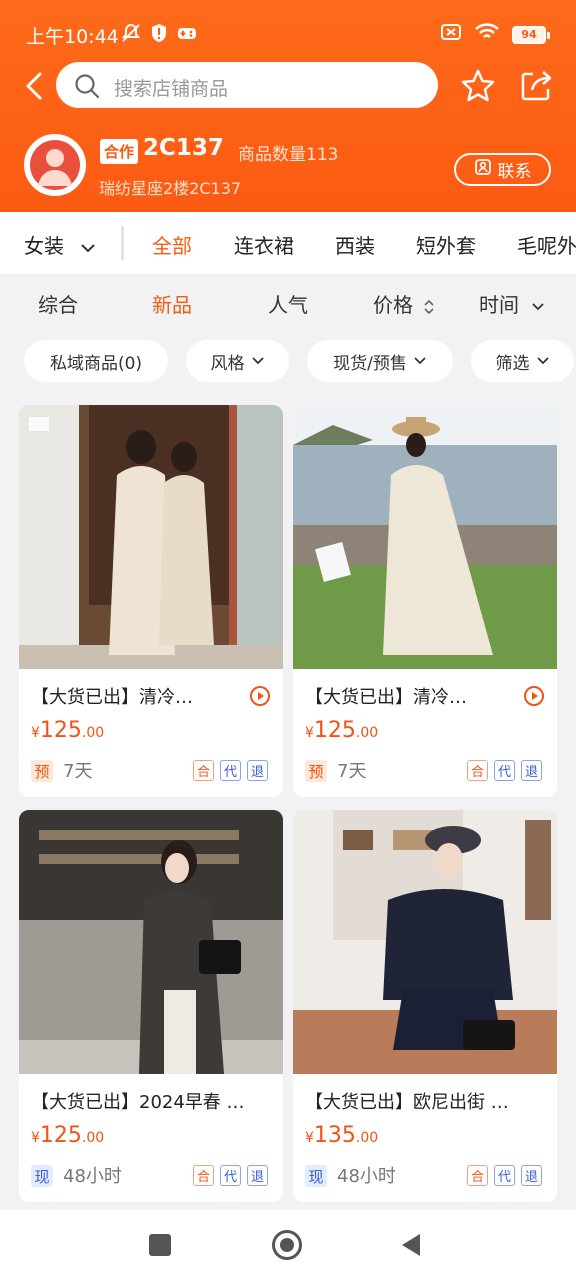  I want to click on search-row: 搜索店铺商品, so click(288, 86).